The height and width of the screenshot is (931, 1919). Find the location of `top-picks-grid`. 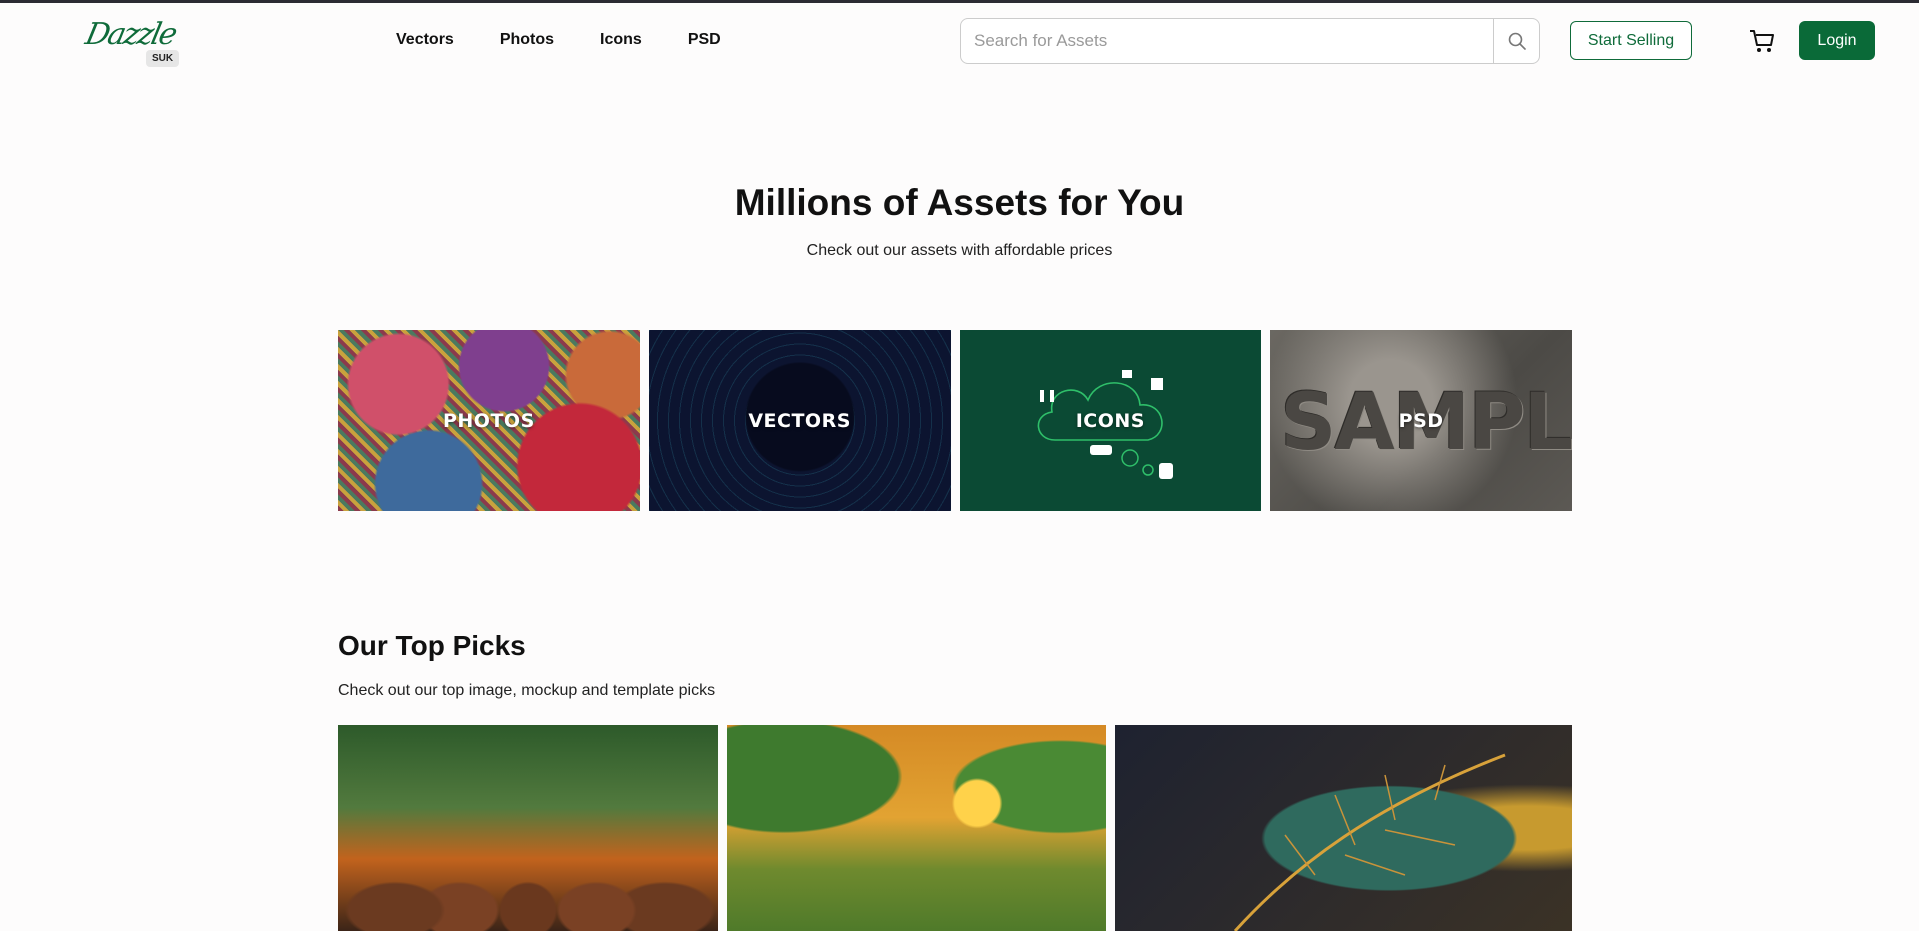

top-picks-grid is located at coordinates (955, 828).